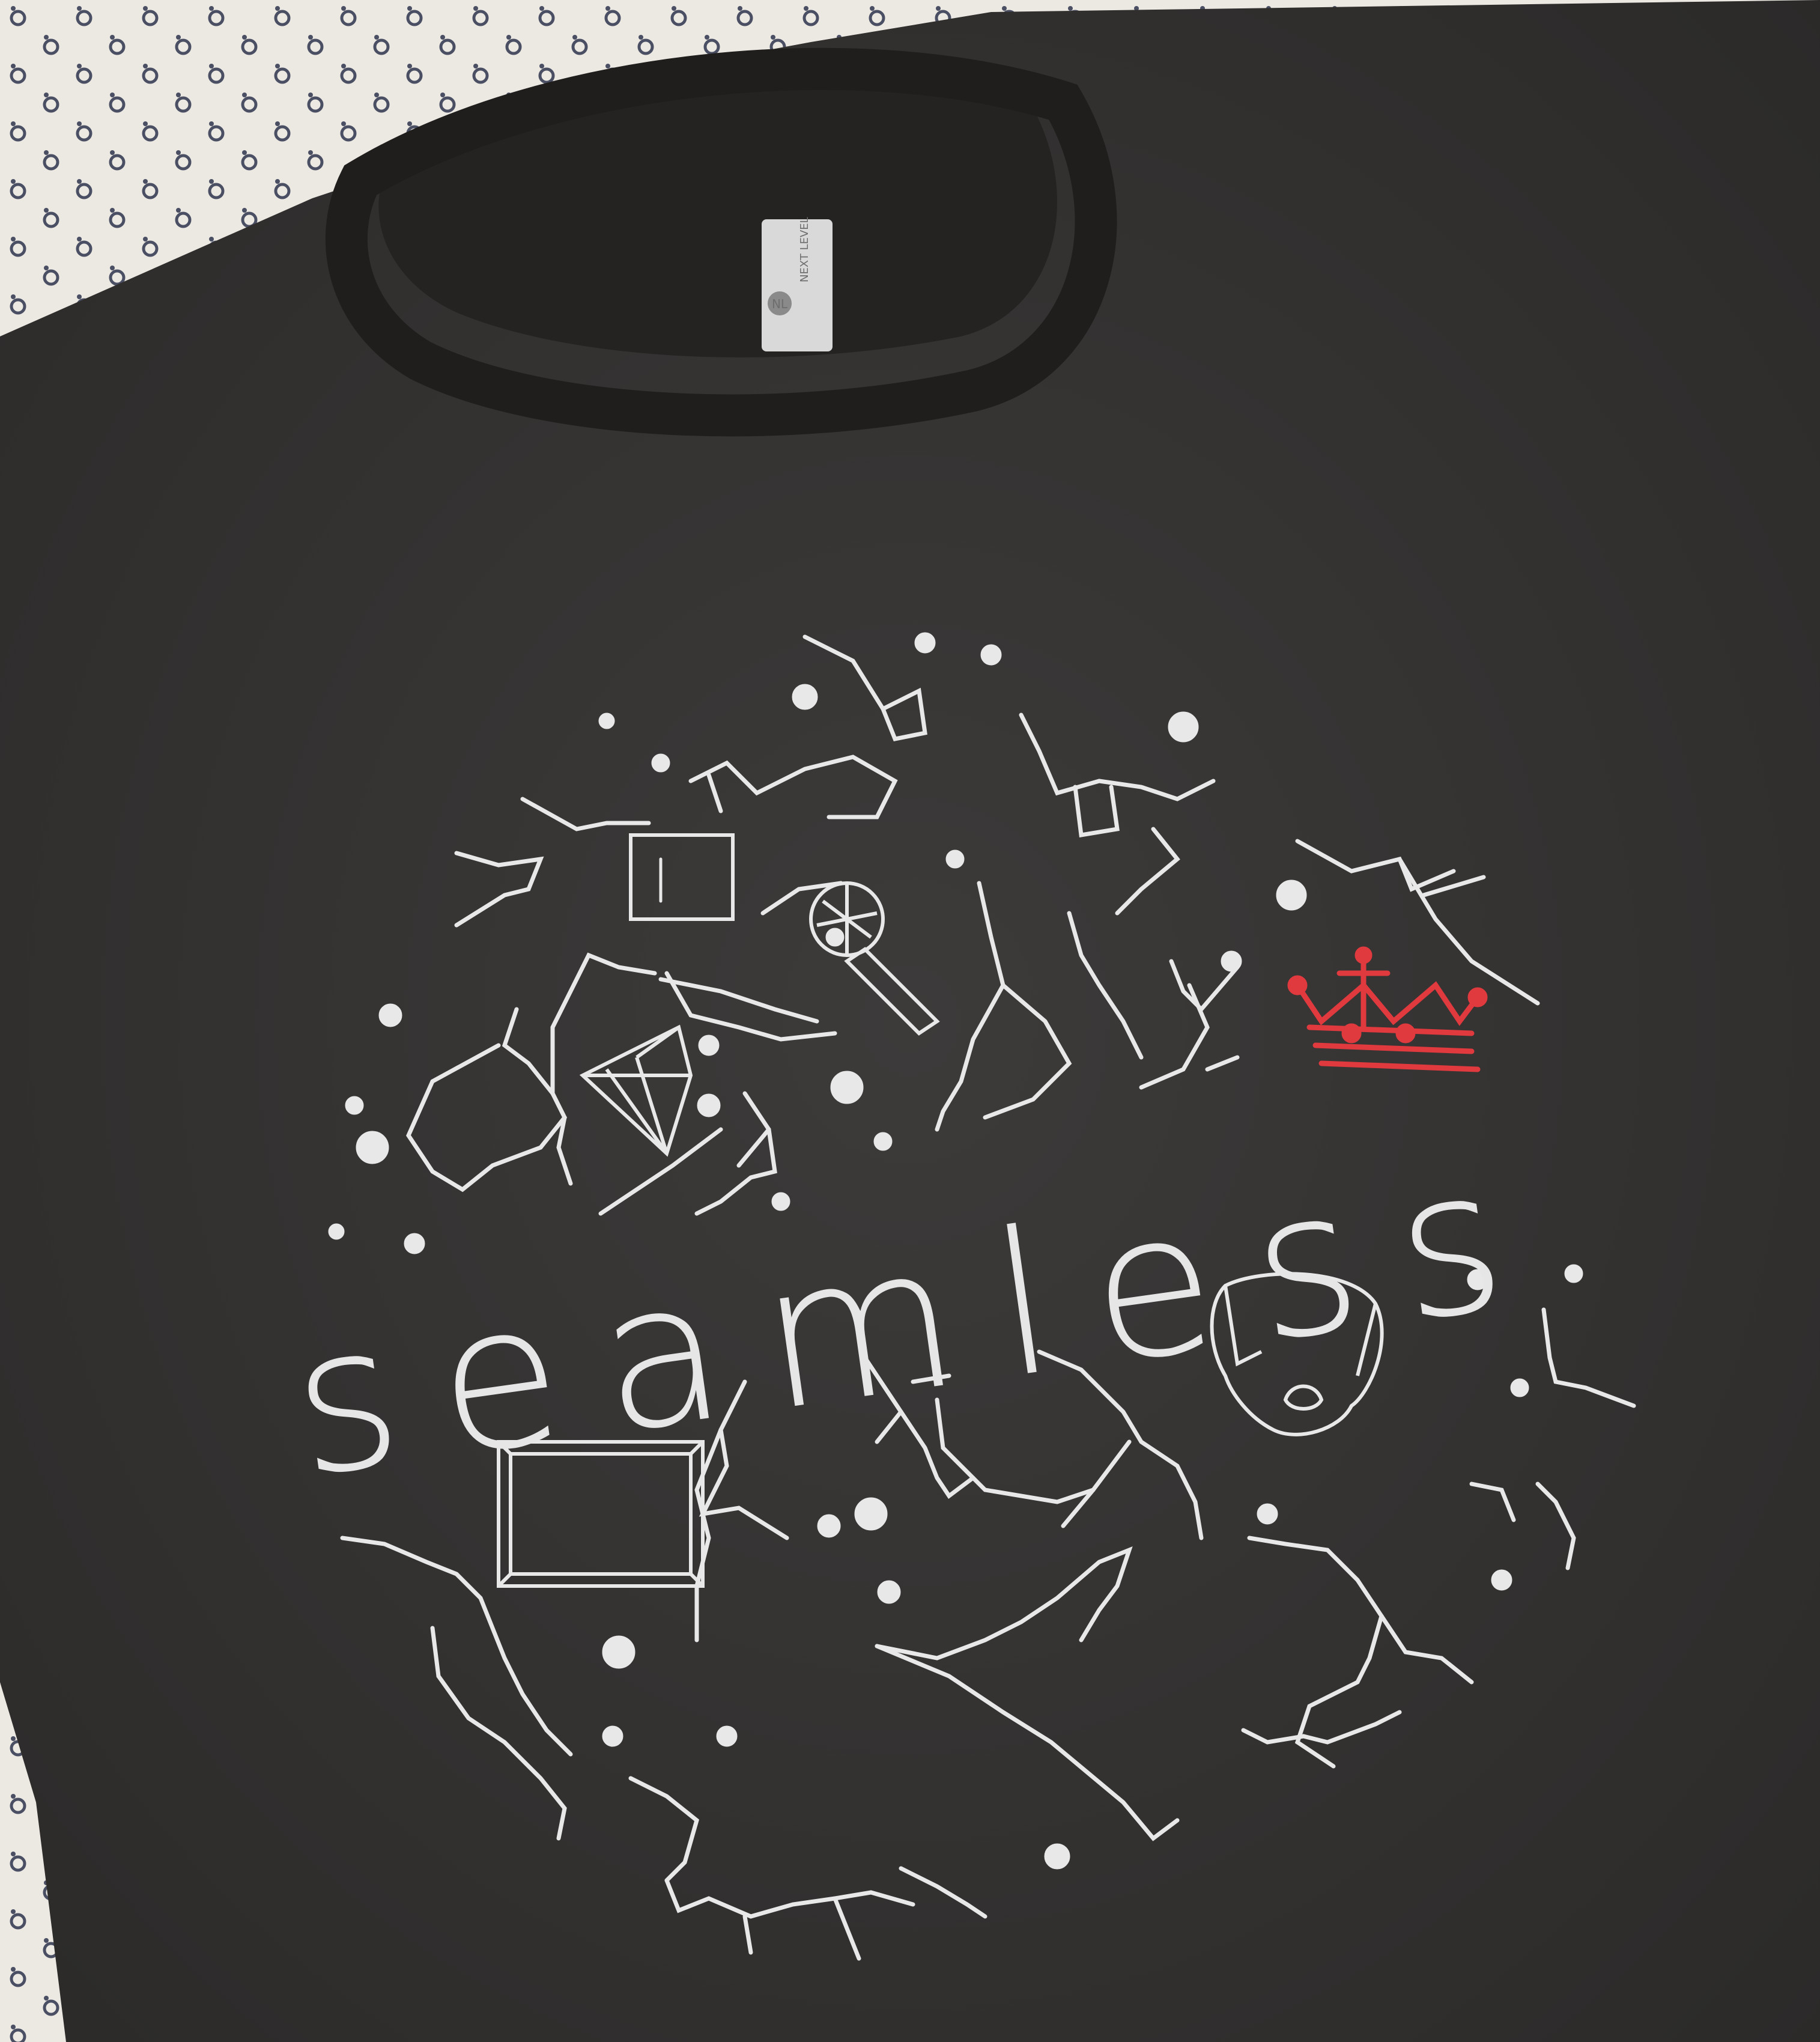 The image size is (1820, 2042). Describe the element at coordinates (805, 249) in the screenshot. I see `tag-brand-text: NEXT LEVEL` at that location.